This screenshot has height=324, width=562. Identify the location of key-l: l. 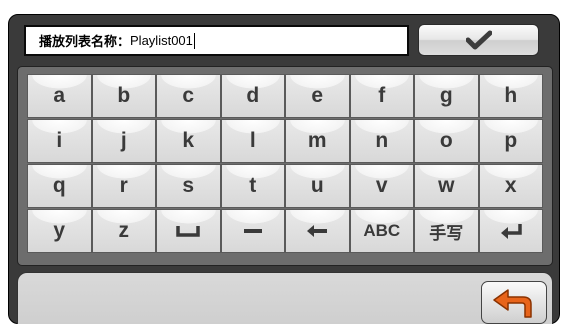
(252, 141).